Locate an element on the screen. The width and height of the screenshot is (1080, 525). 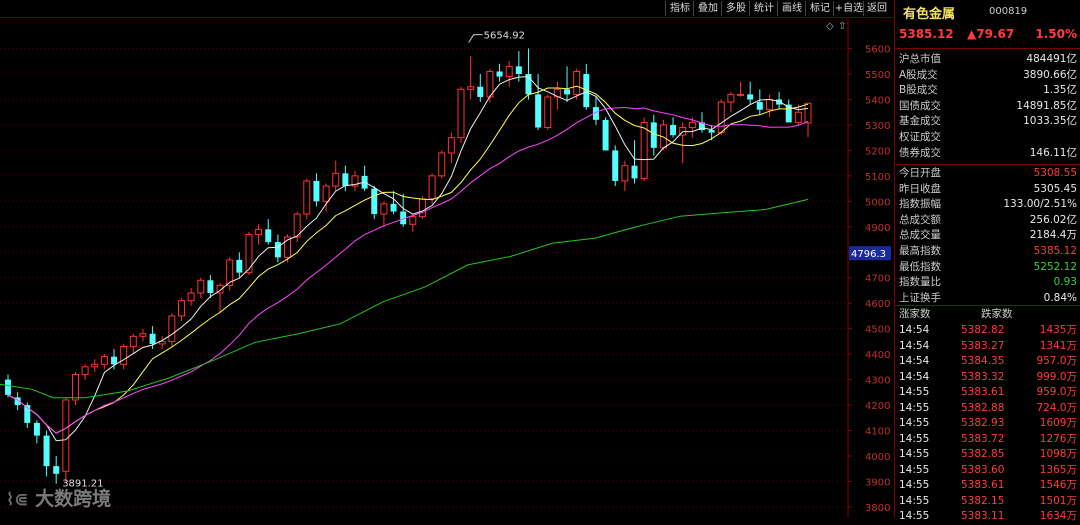
stat-row: 指数量比 0.93 is located at coordinates (987, 283).